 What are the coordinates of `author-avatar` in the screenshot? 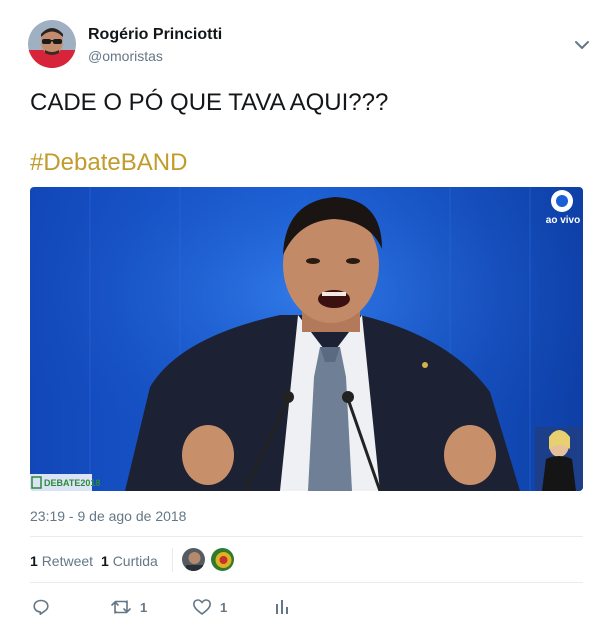 It's located at (52, 44).